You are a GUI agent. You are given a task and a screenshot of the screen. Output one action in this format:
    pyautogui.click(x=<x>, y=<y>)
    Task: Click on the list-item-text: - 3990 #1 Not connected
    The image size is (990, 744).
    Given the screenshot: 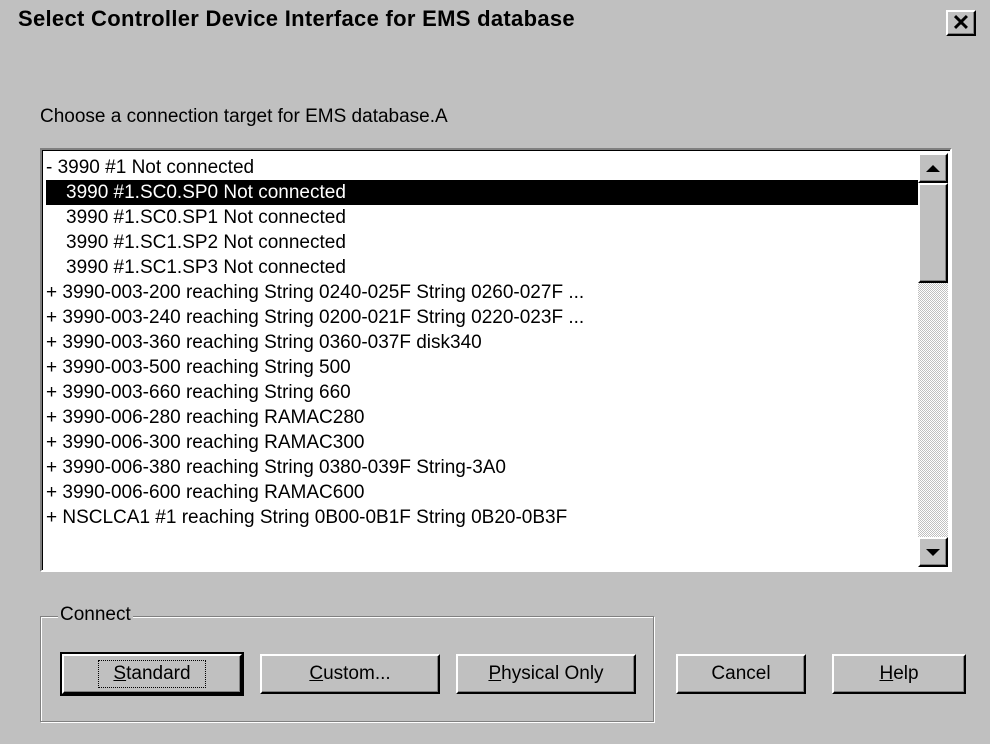 What is the action you would take?
    pyautogui.click(x=150, y=167)
    